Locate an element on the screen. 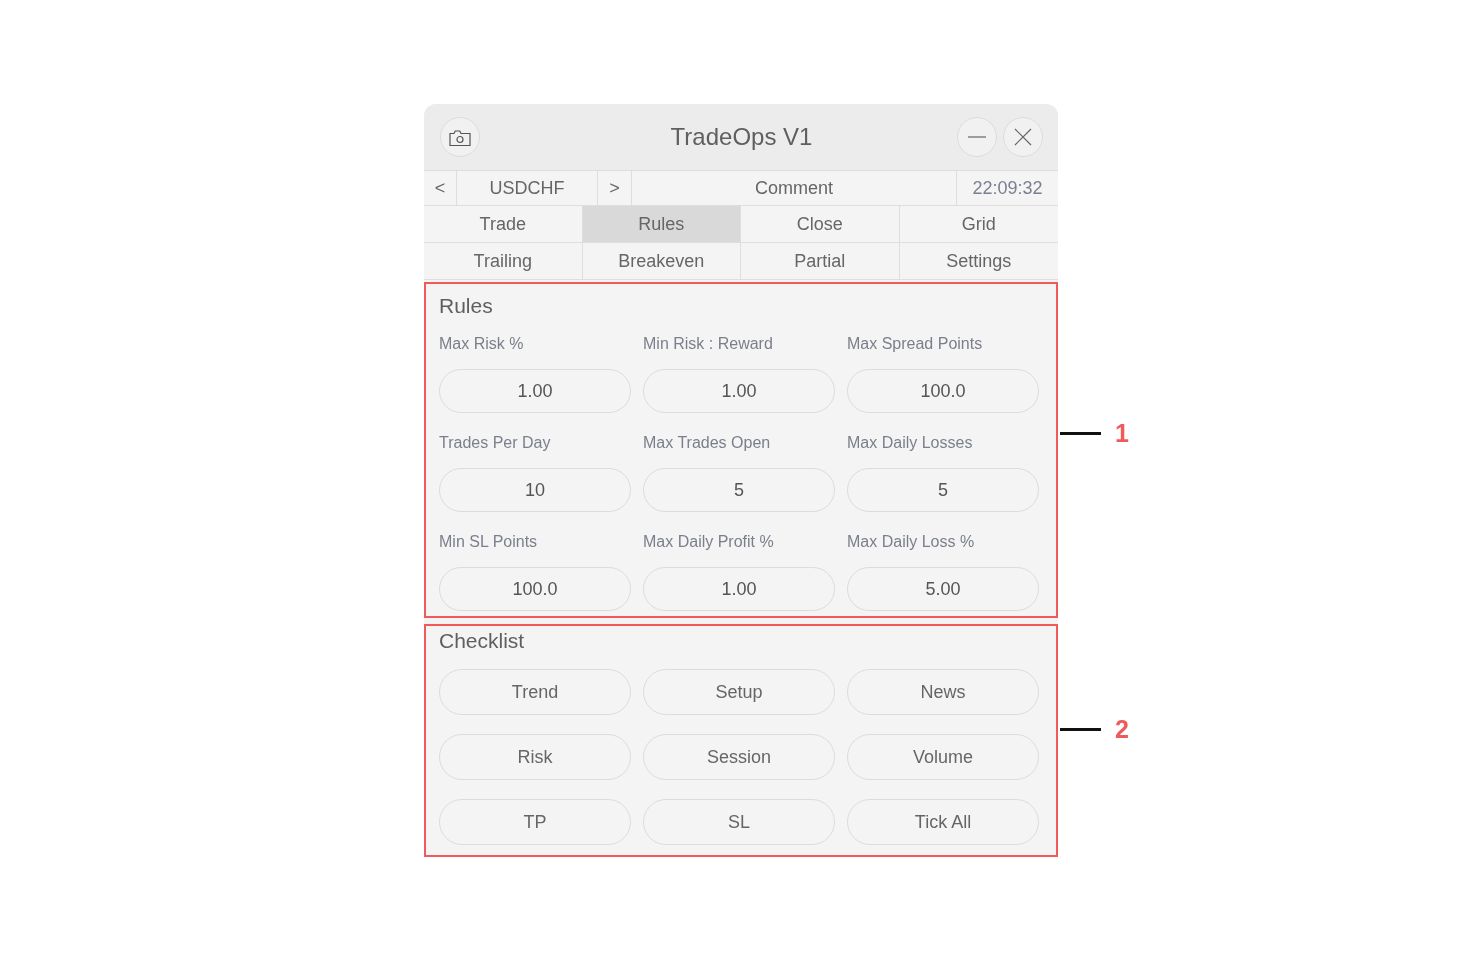  field-label: Min Risk : Reward is located at coordinates (708, 344).